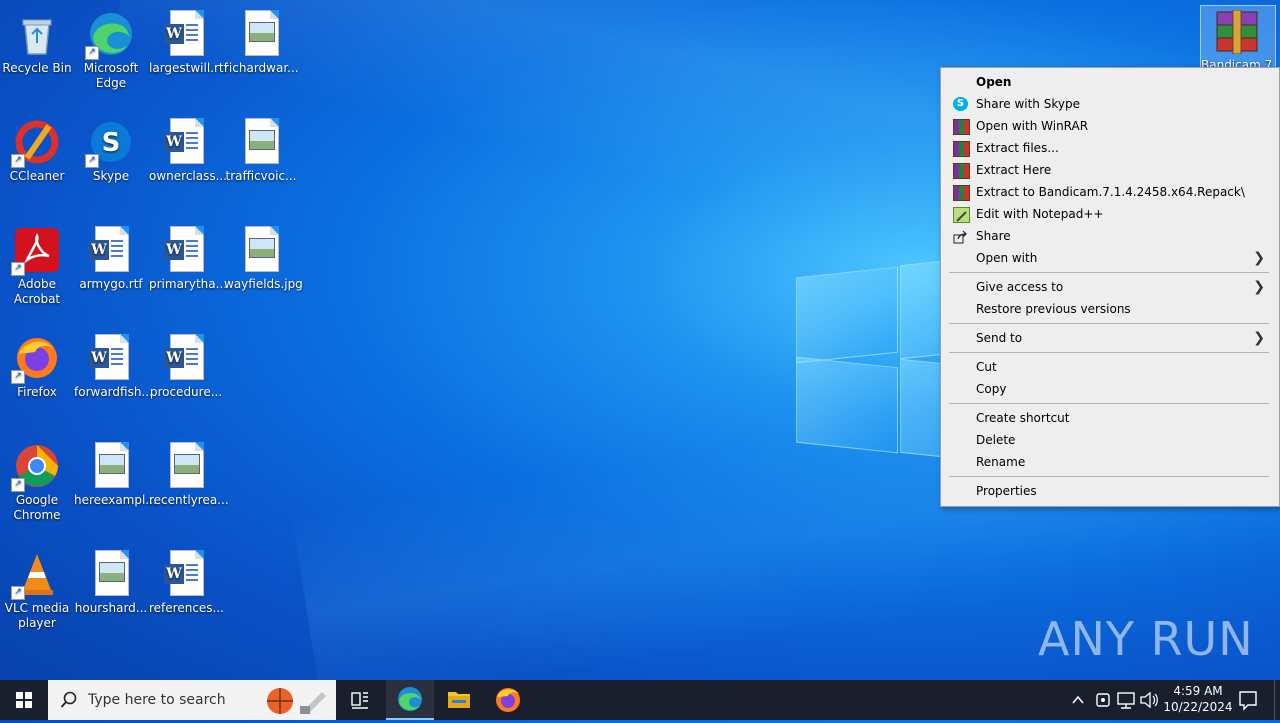 This screenshot has width=1280, height=723. What do you see at coordinates (986, 367) in the screenshot?
I see `menu-item-label: Cut` at bounding box center [986, 367].